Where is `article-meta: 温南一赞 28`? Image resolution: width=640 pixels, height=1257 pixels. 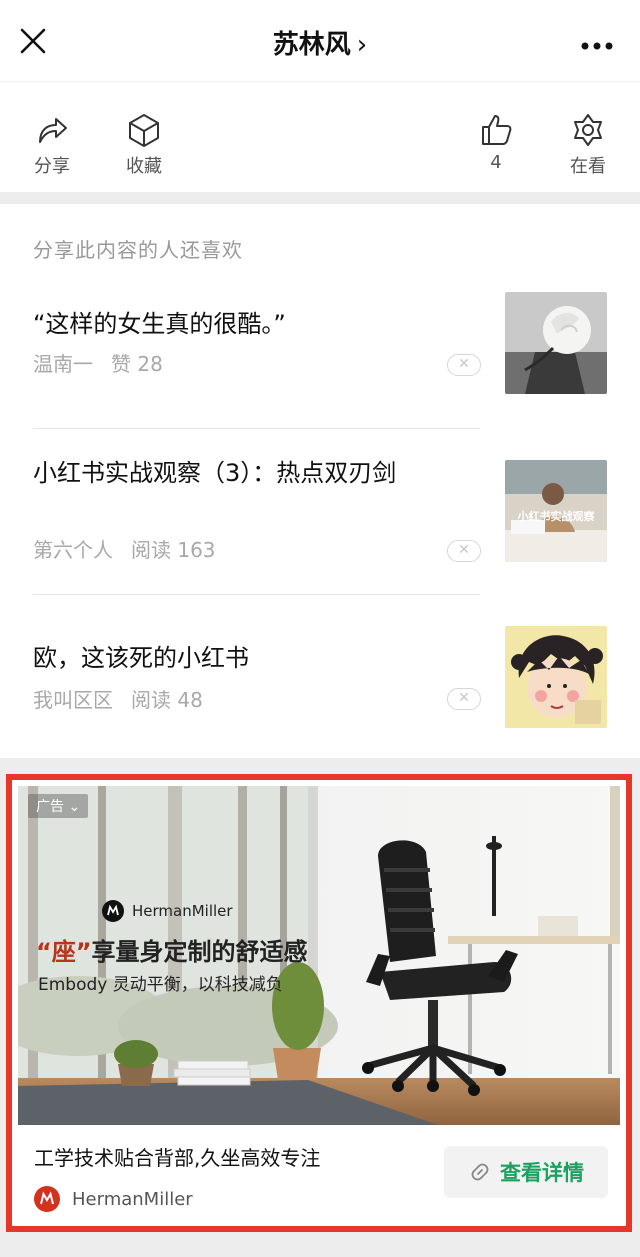
article-meta: 温南一赞 28 is located at coordinates (98, 362).